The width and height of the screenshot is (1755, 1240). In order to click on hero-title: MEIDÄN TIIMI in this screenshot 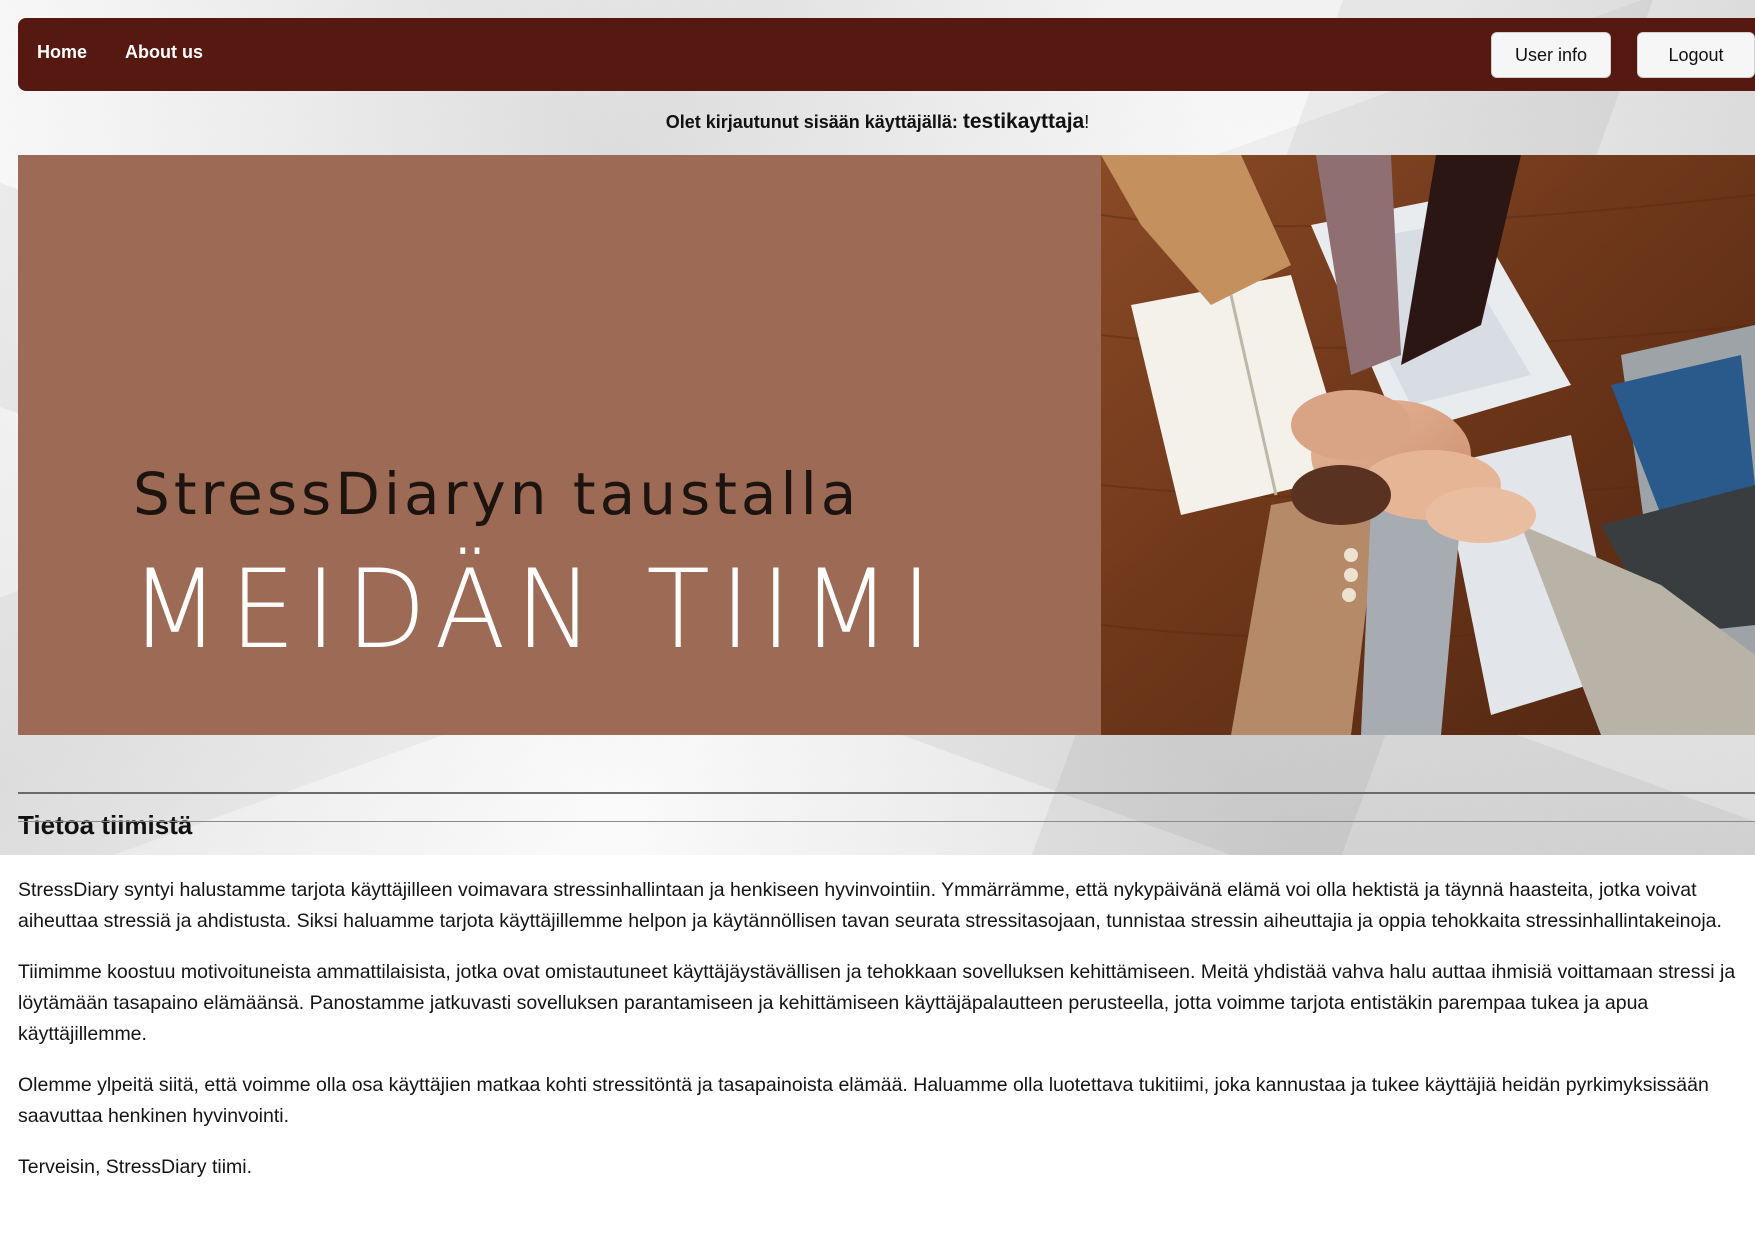, I will do `click(536, 609)`.